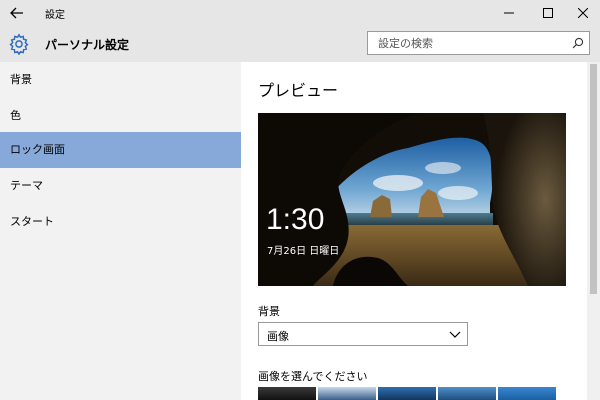 This screenshot has height=400, width=600. I want to click on page-title: パーソナル設定, so click(87, 45).